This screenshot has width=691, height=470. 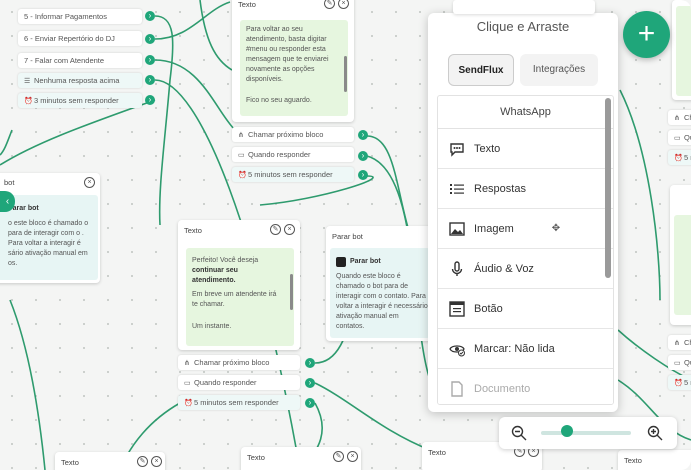 I want to click on document-icon, so click(x=457, y=389).